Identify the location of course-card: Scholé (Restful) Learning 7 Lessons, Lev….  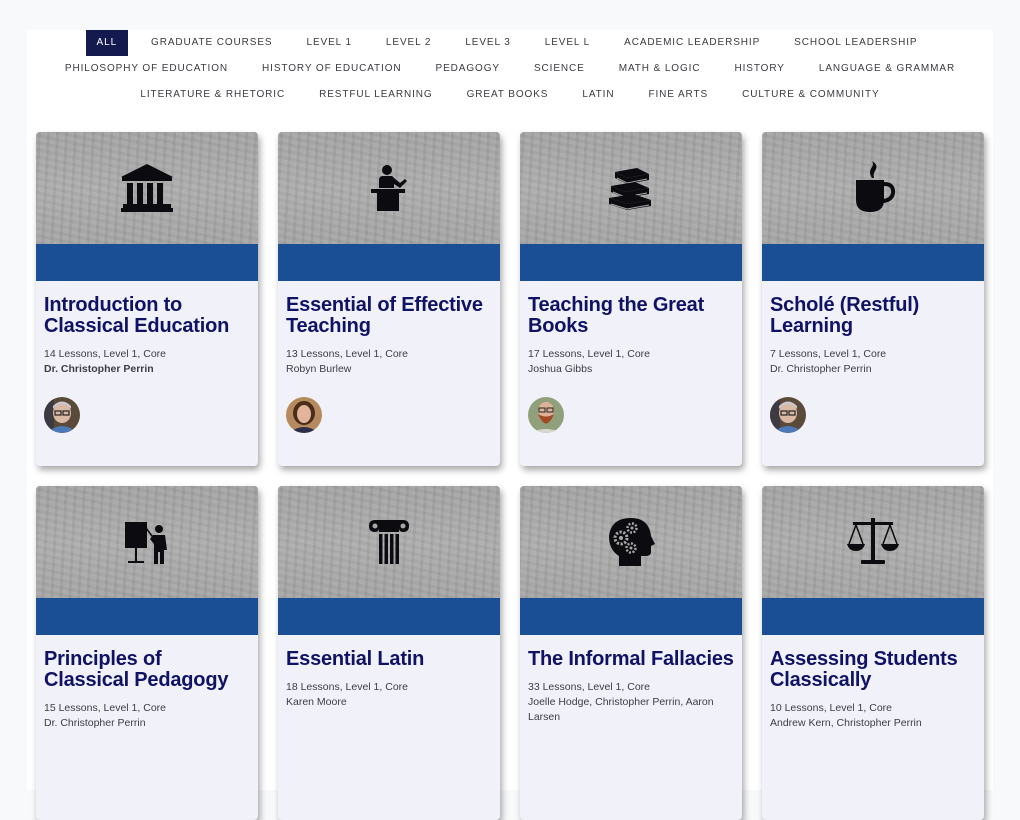
(873, 299).